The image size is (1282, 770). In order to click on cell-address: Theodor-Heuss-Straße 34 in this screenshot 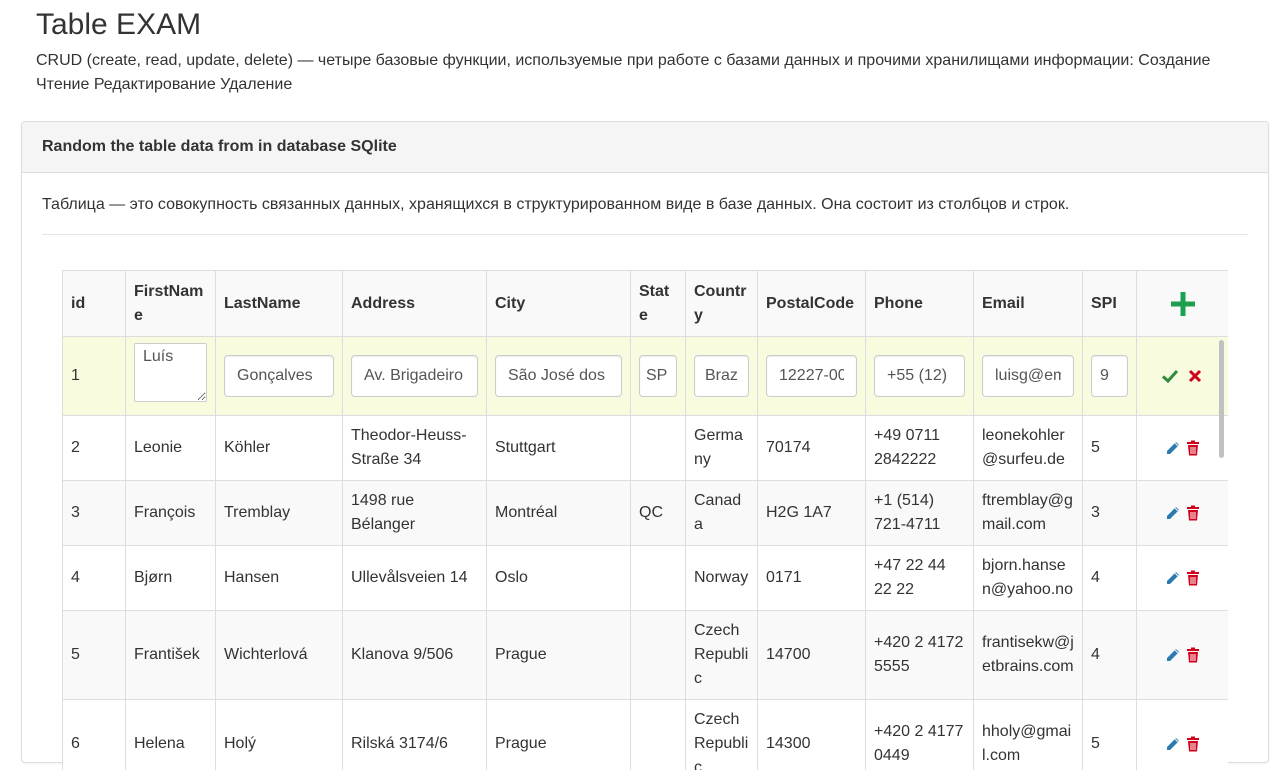, I will do `click(415, 448)`.